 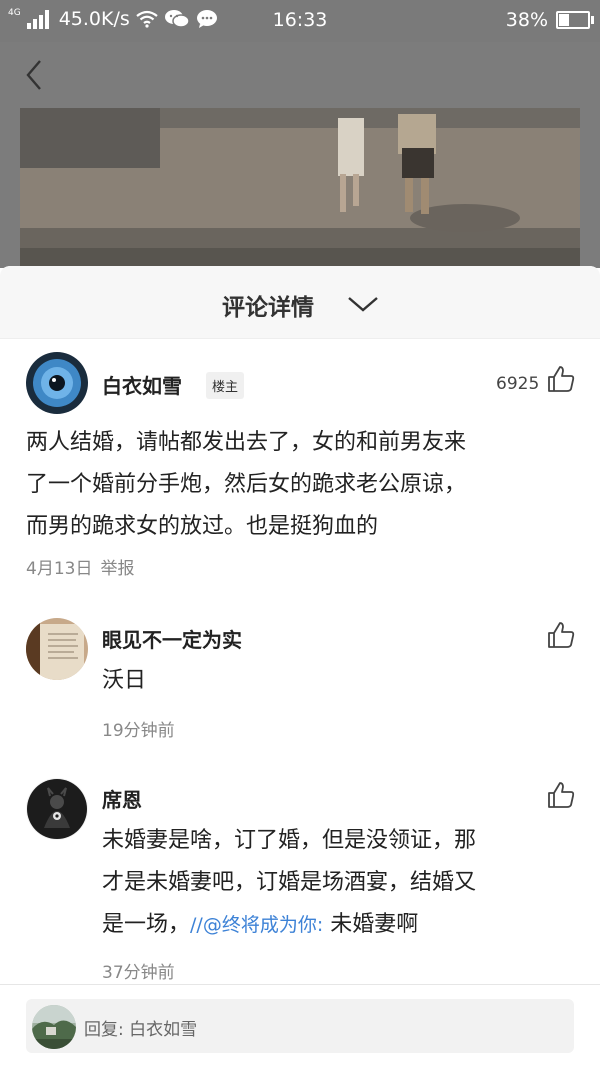 What do you see at coordinates (371, 924) in the screenshot?
I see `reply-line-end: 未婚妻啊` at bounding box center [371, 924].